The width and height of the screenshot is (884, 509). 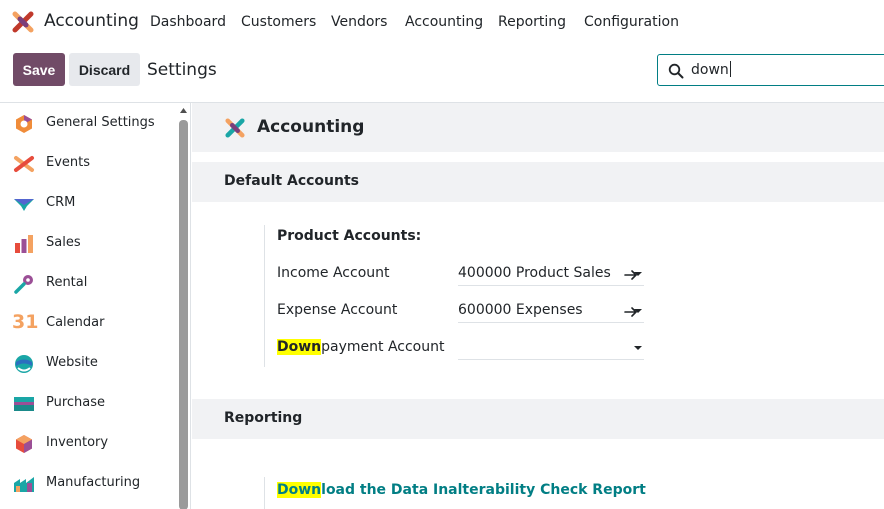 What do you see at coordinates (770, 70) in the screenshot?
I see `search-input: down` at bounding box center [770, 70].